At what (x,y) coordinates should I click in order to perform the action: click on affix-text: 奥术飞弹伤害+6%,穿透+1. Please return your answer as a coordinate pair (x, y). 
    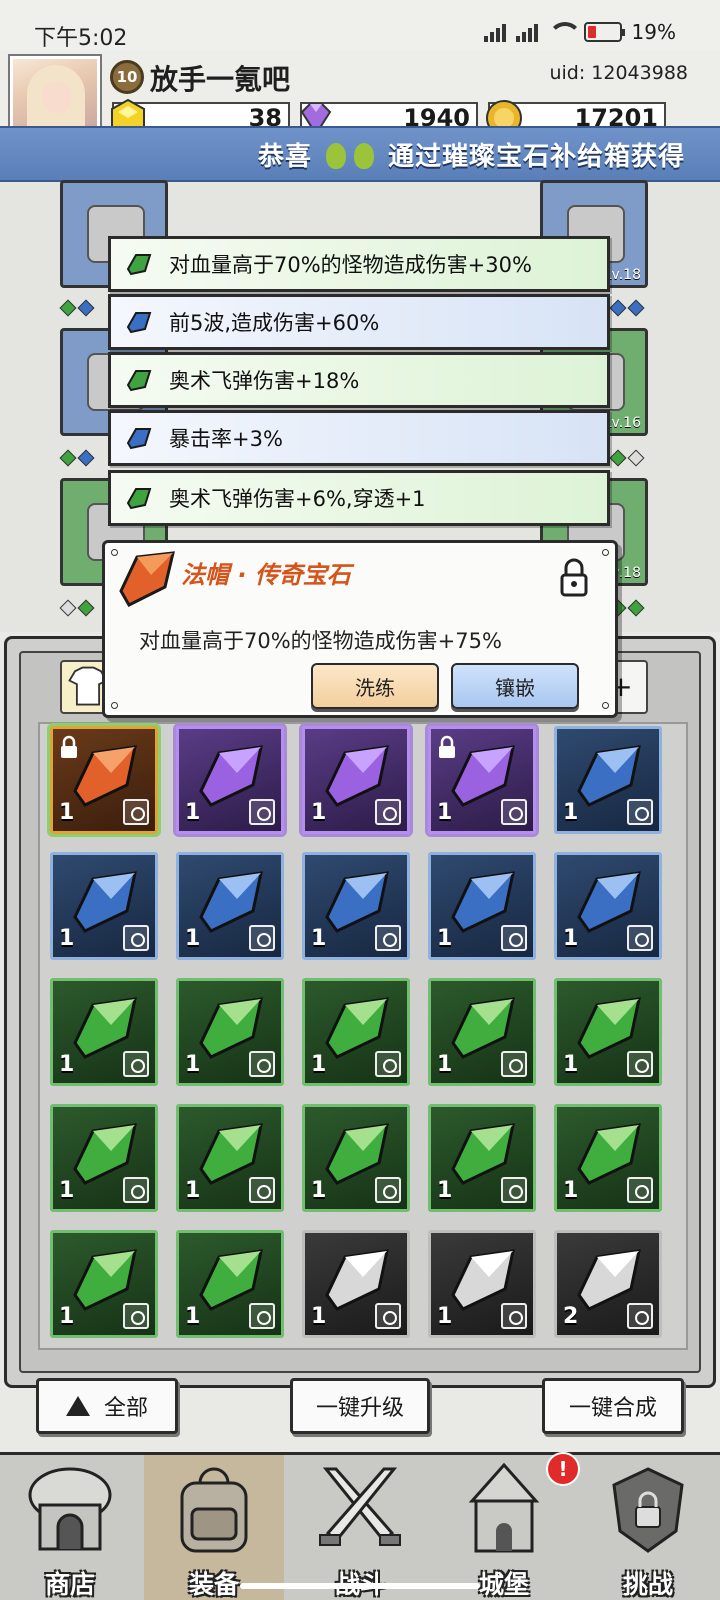
    Looking at the image, I should click on (297, 499).